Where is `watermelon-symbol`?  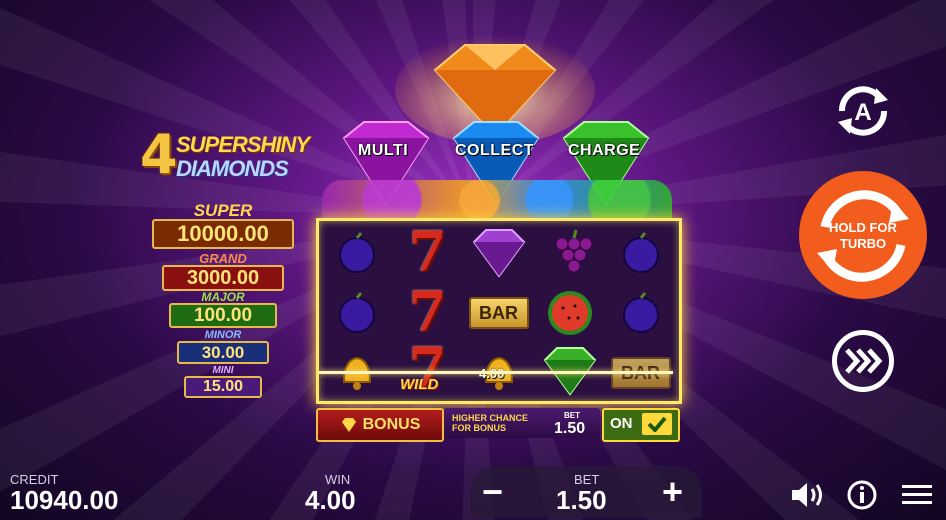 watermelon-symbol is located at coordinates (569, 313).